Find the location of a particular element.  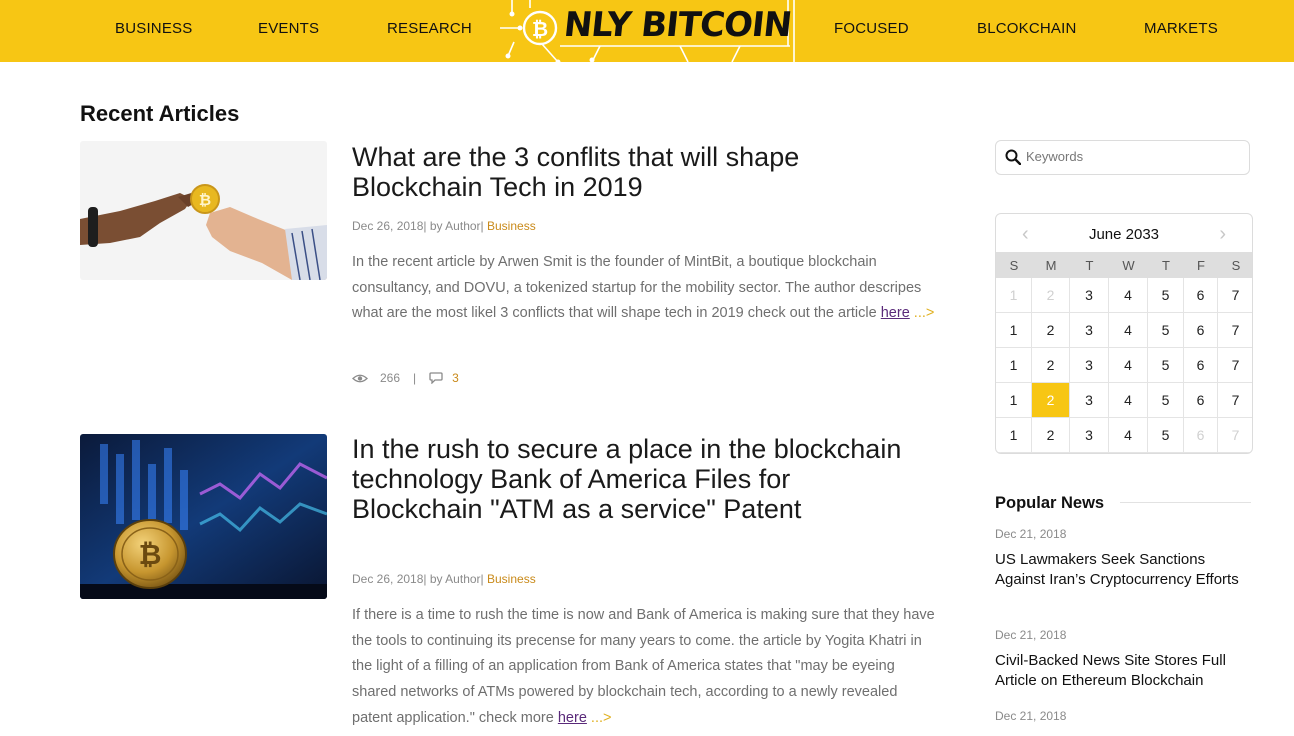

heading-divider is located at coordinates (1185, 502).